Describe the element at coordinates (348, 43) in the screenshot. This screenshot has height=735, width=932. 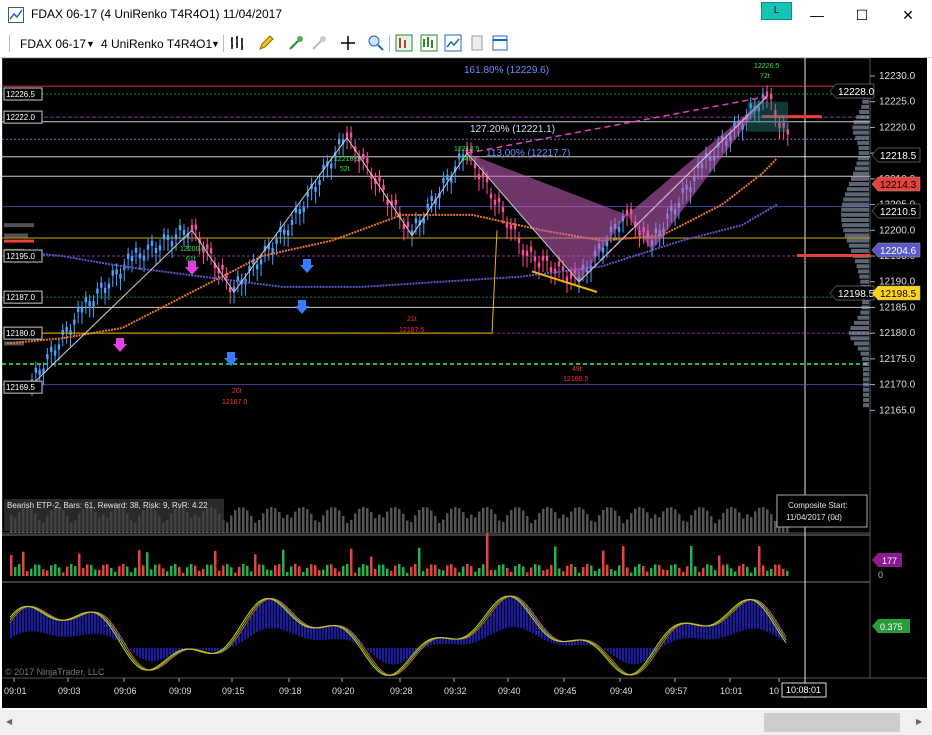
I see `pointer-mode-icon` at that location.